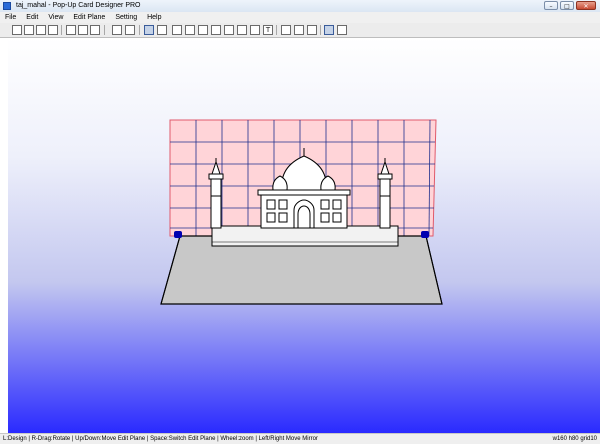  Describe the element at coordinates (71, 30) in the screenshot. I see `fit-icon` at that location.